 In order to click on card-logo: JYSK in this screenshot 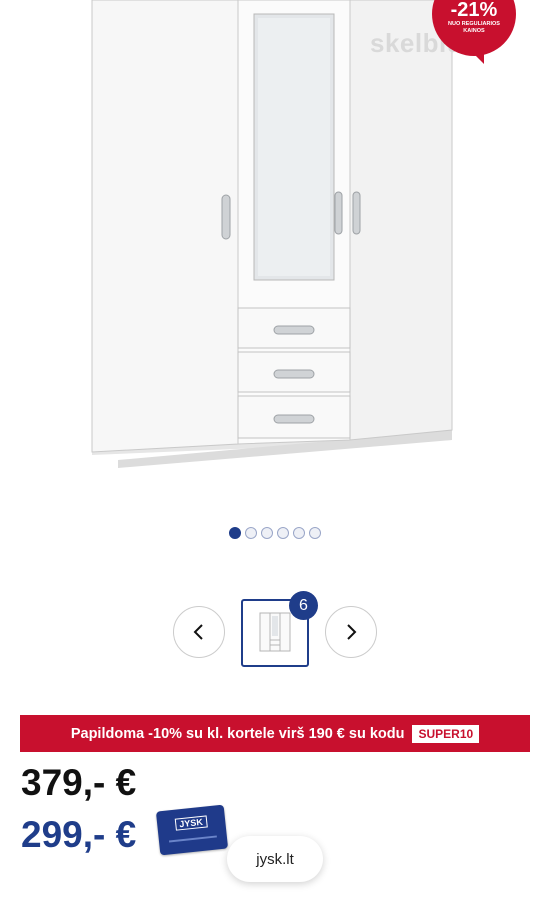, I will do `click(191, 823)`.